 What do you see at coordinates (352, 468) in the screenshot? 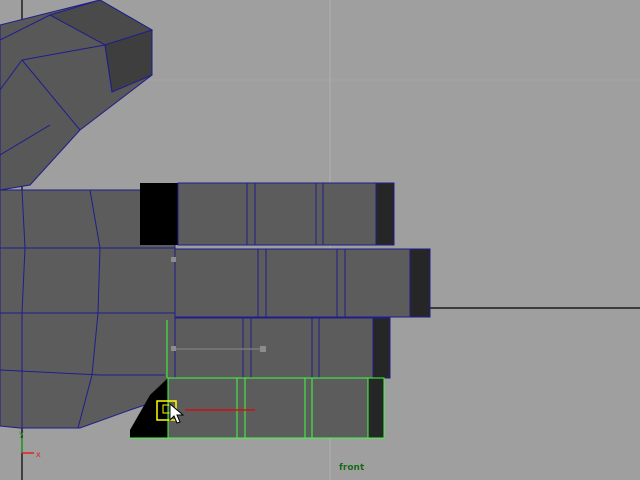
I see `camera-label: front` at bounding box center [352, 468].